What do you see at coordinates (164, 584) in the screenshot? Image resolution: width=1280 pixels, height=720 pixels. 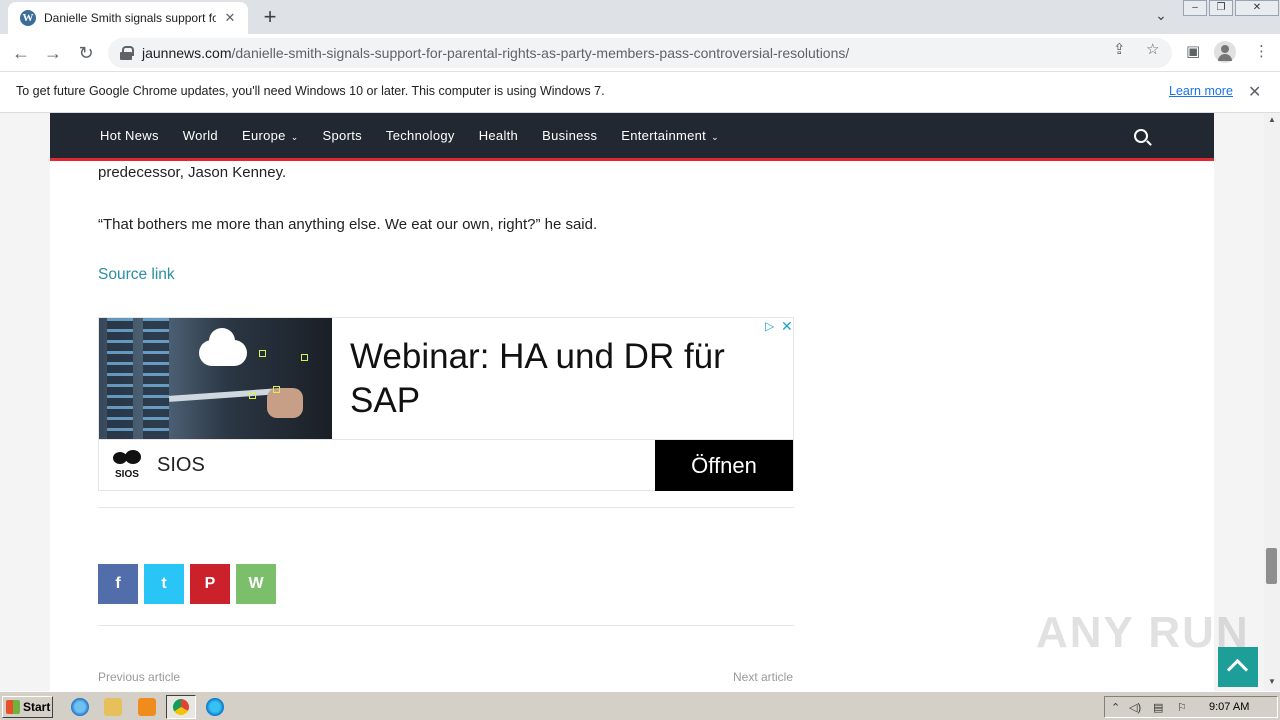 I see `twitter-share-button: t` at bounding box center [164, 584].